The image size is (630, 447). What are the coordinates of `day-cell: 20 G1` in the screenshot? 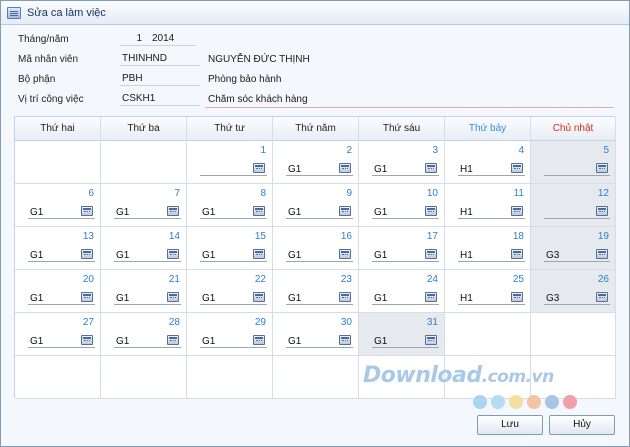 It's located at (58, 291).